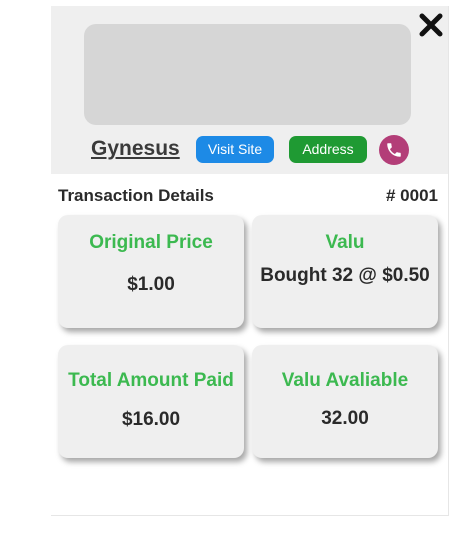 Image resolution: width=476 pixels, height=546 pixels. I want to click on original-price-card: Original Price $1.00, so click(151, 271).